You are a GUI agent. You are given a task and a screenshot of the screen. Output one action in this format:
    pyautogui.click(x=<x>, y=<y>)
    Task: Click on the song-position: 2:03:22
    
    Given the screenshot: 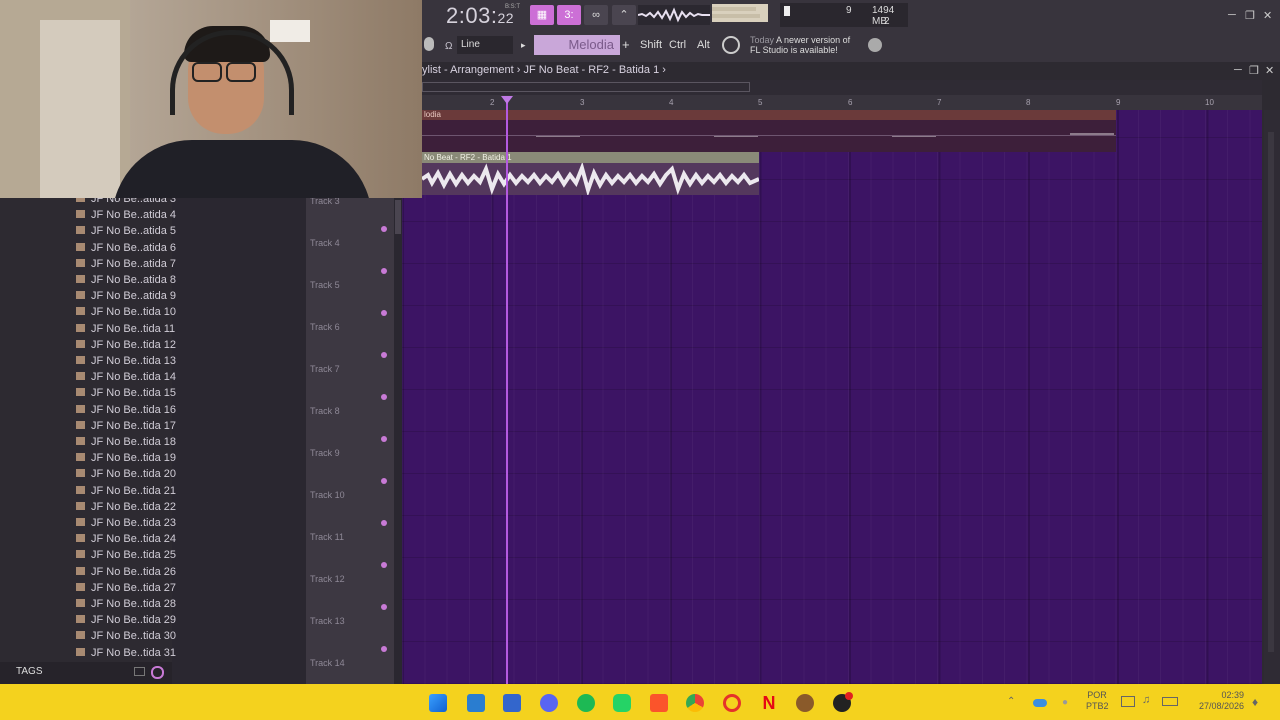 What is the action you would take?
    pyautogui.click(x=480, y=16)
    